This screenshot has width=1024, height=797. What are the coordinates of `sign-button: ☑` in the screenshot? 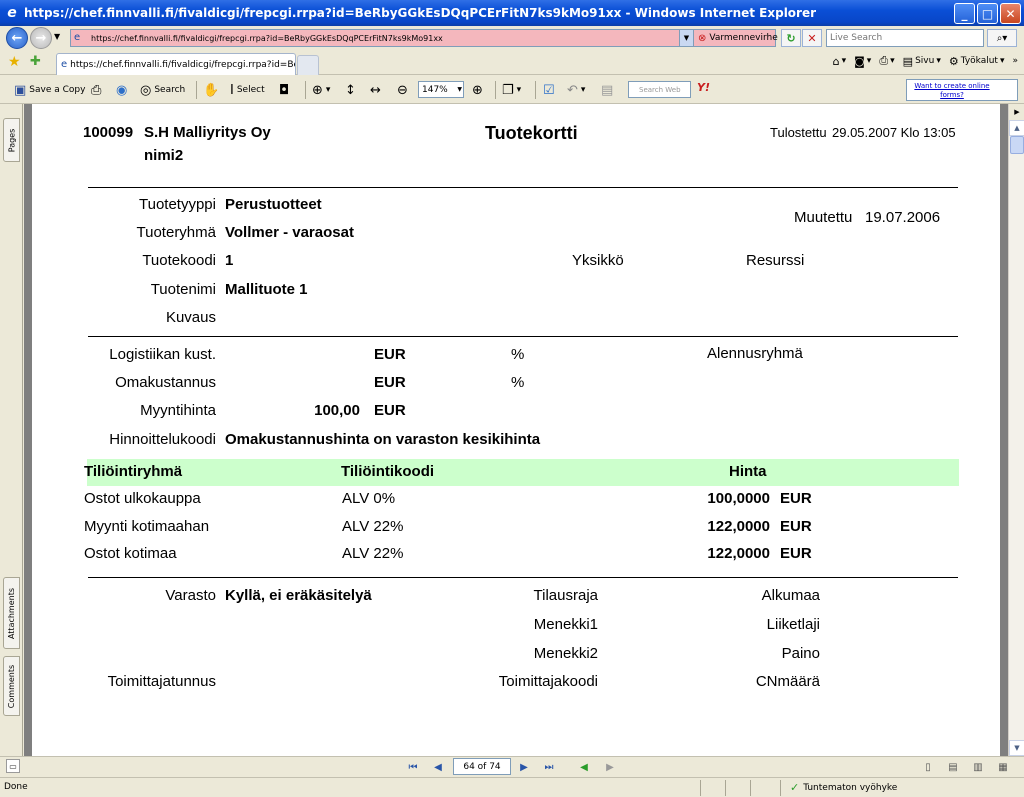 It's located at (549, 90).